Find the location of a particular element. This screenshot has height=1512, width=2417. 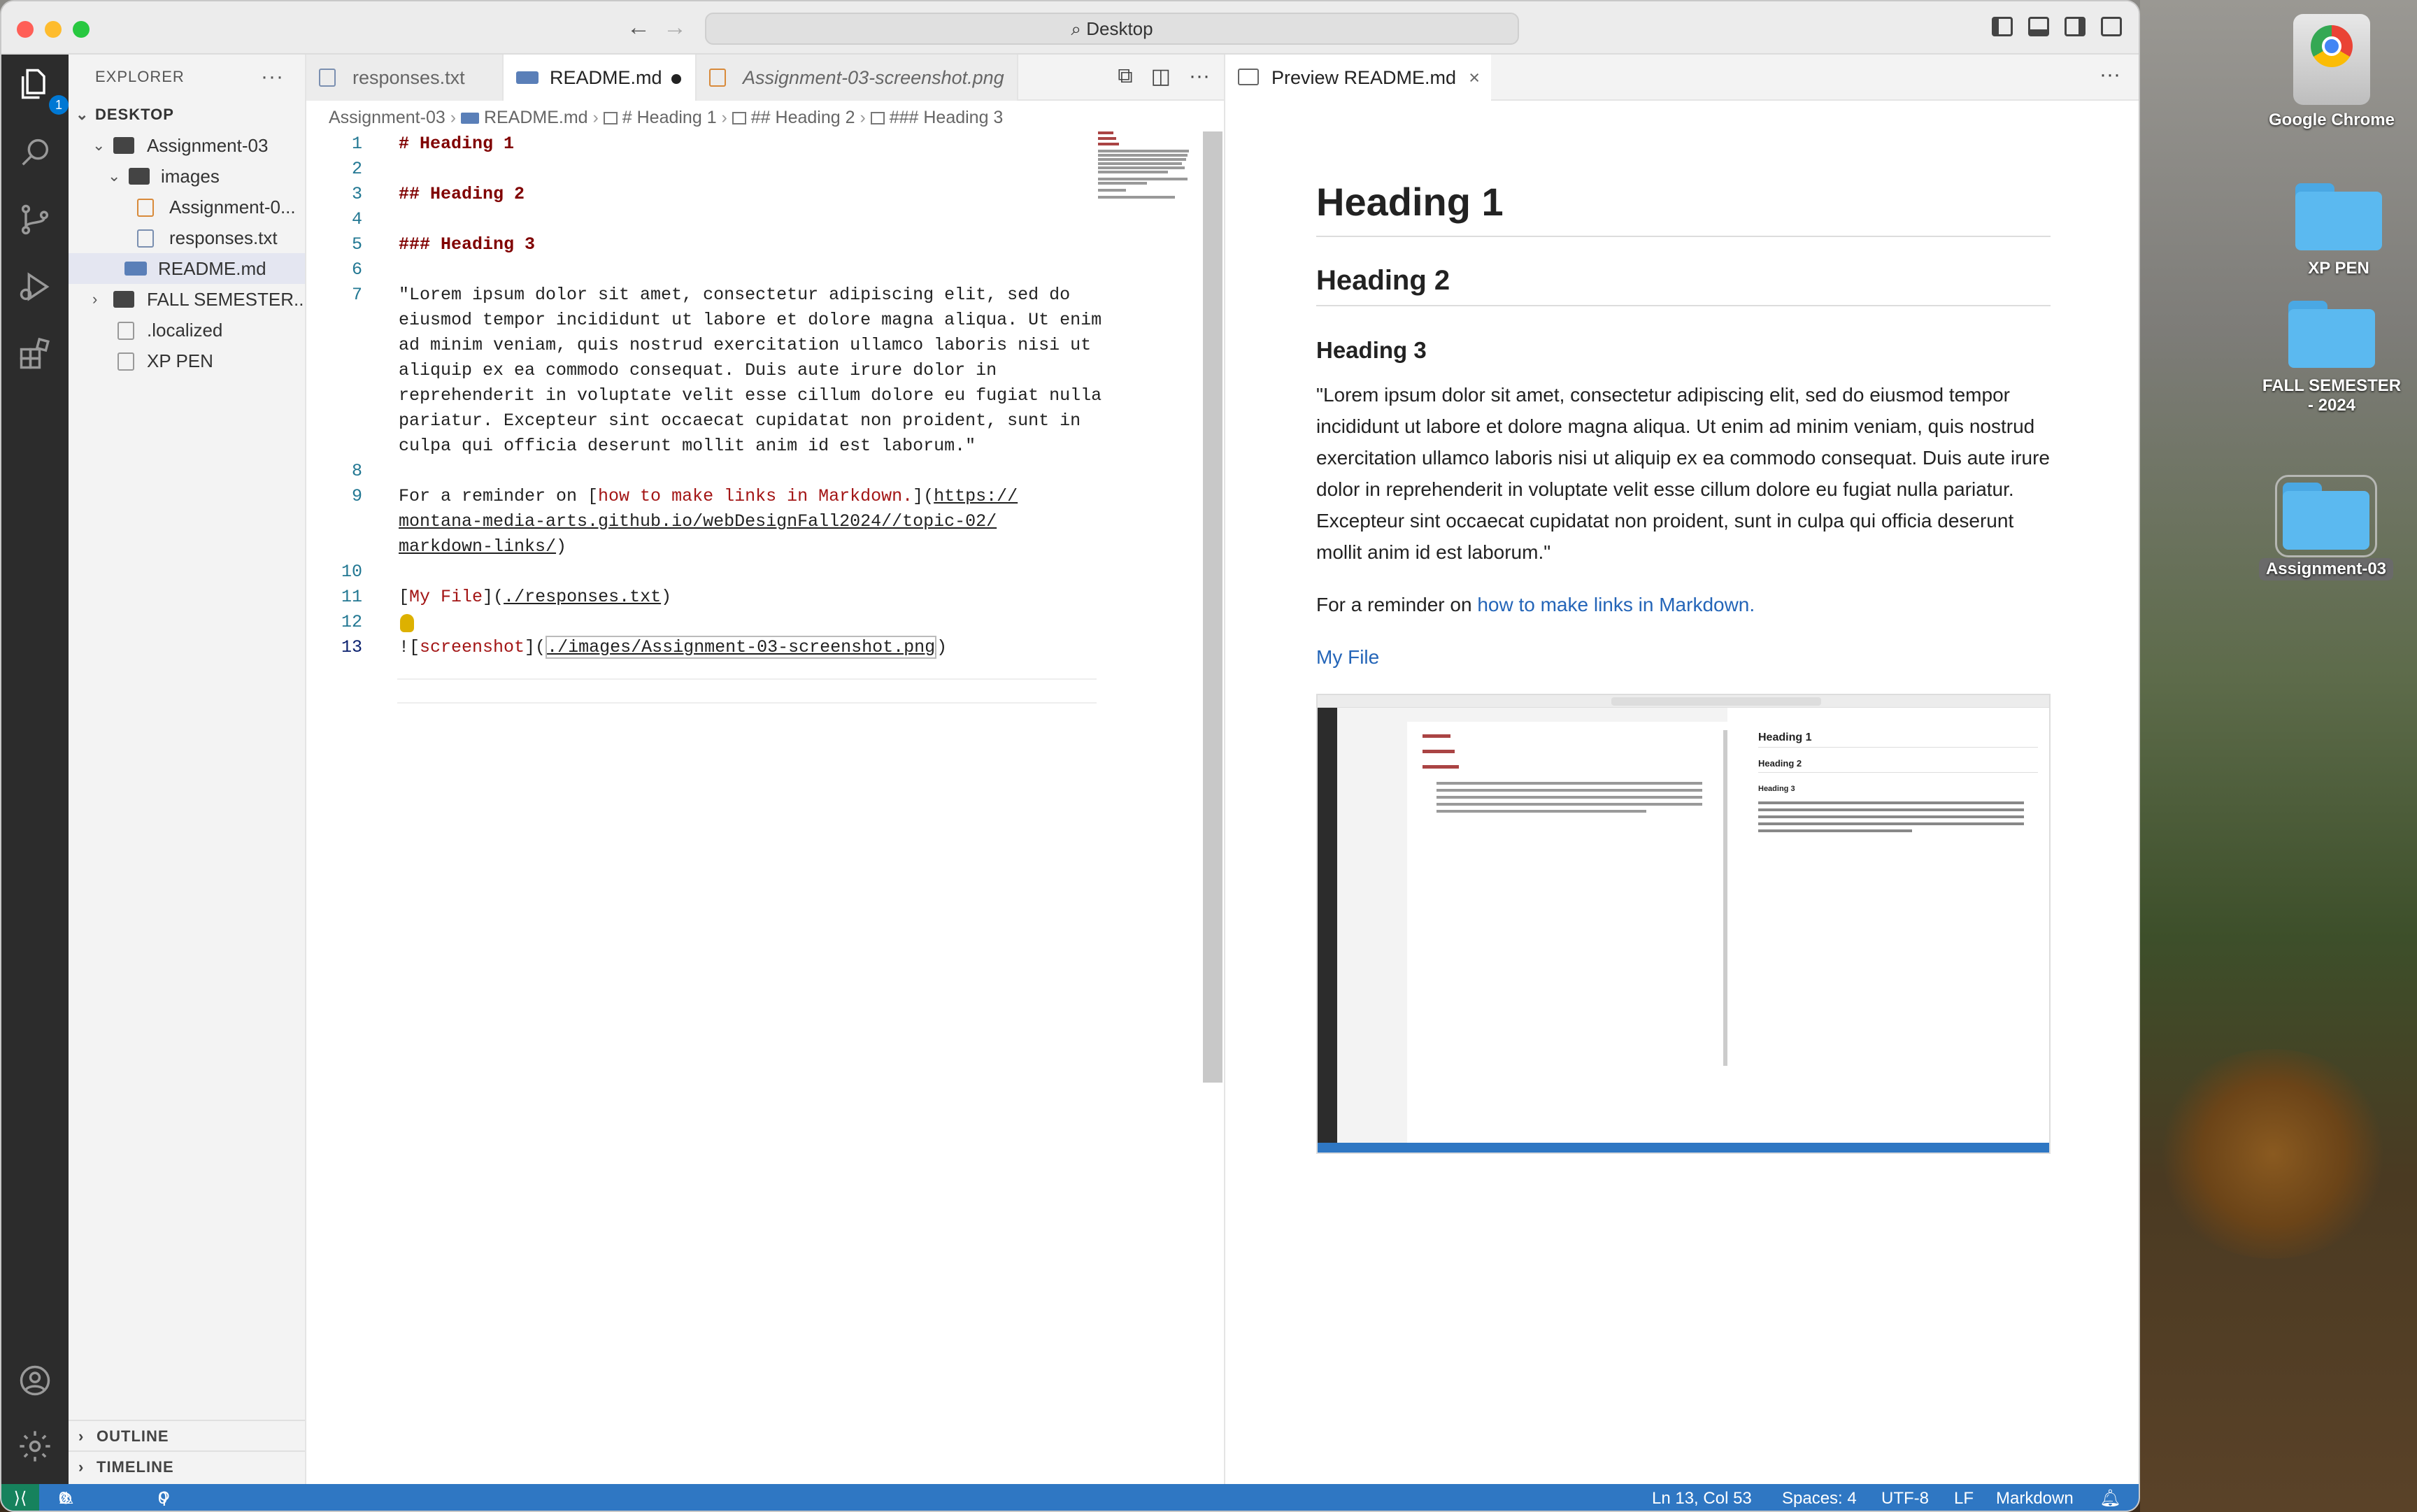

line-number: 12 is located at coordinates (351, 622).